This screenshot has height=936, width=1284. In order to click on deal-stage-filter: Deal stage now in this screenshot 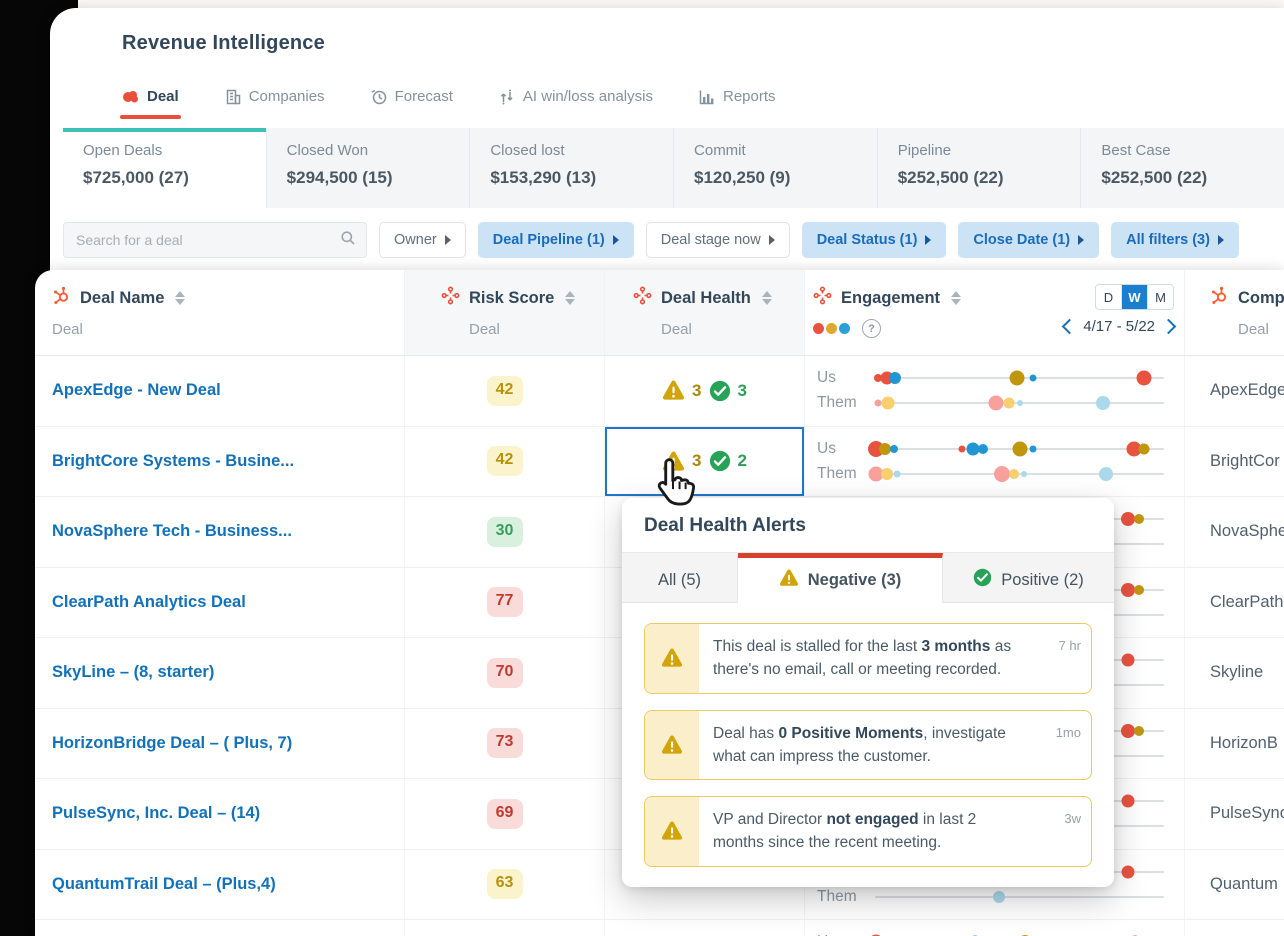, I will do `click(717, 240)`.